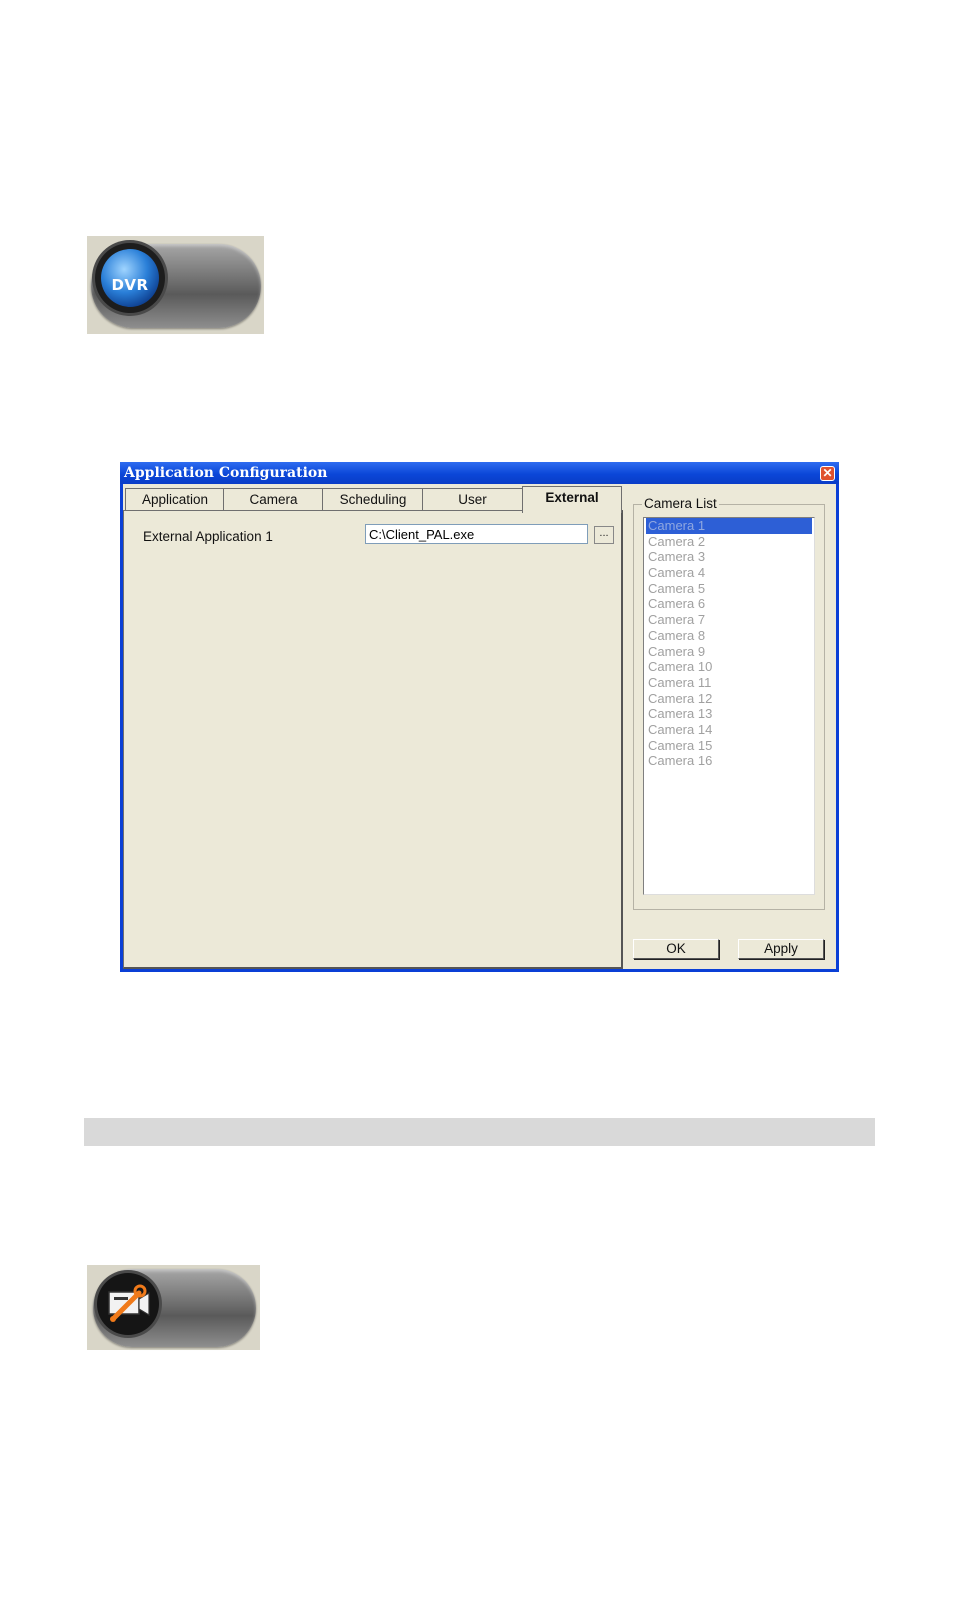 This screenshot has width=954, height=1608. I want to click on camera-list-item: Camera 14, so click(729, 730).